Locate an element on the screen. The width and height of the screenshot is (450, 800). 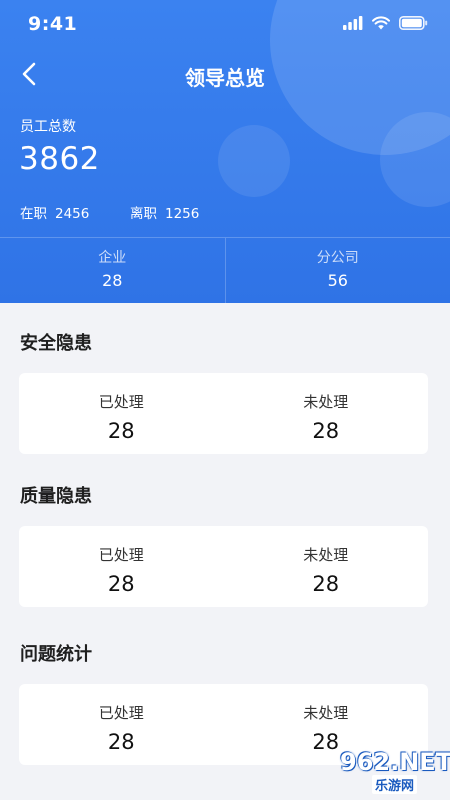
stat-value: 56 is located at coordinates (337, 280).